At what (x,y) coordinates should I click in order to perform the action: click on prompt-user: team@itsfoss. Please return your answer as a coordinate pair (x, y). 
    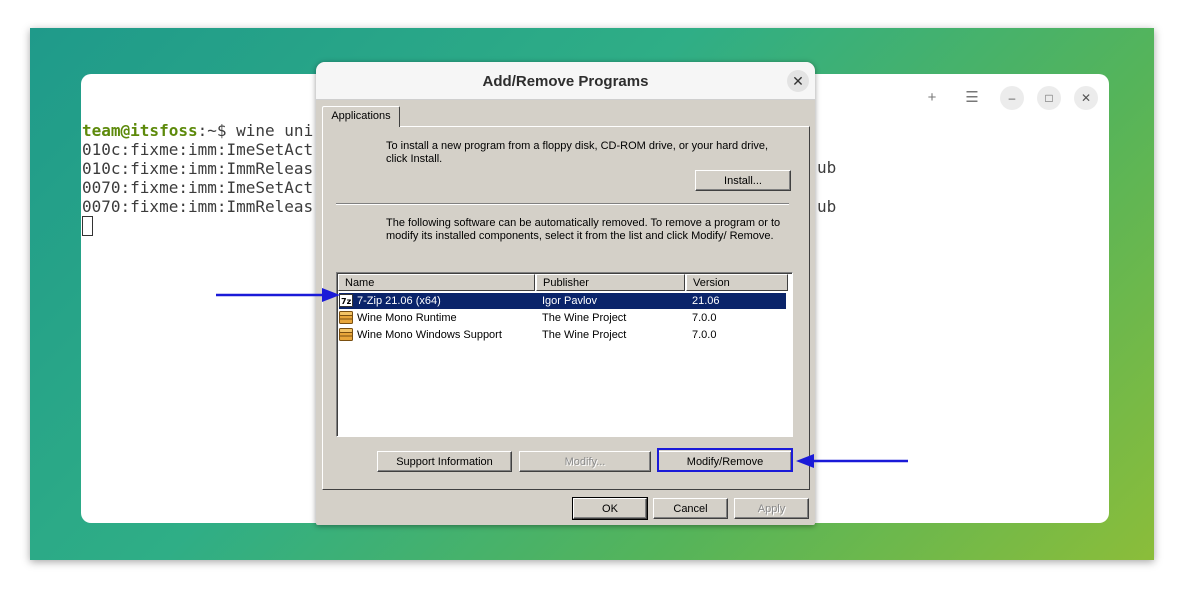
    Looking at the image, I should click on (140, 130).